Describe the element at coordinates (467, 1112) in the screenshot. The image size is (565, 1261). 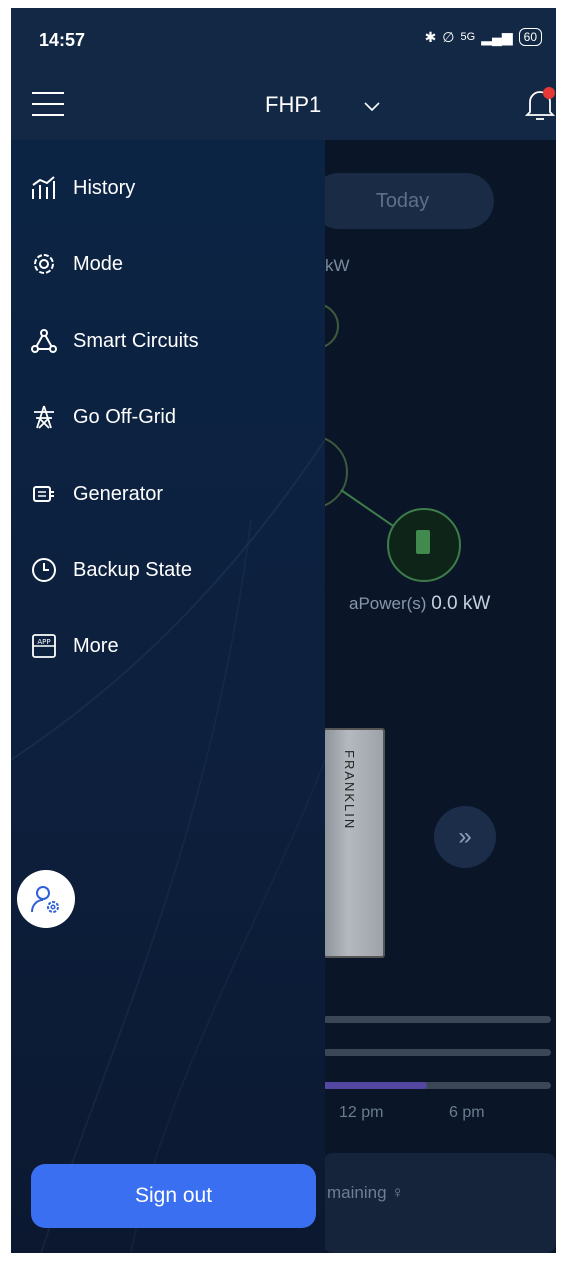
I see `time-label-6pm: 6 pm` at that location.